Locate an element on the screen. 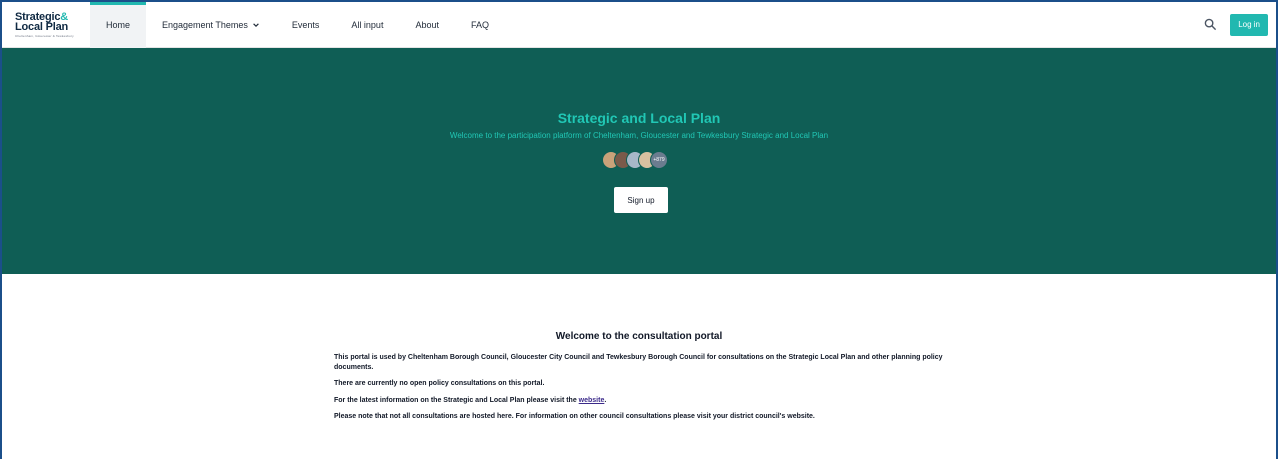 The width and height of the screenshot is (1278, 459). nav-all-input: All input is located at coordinates (367, 25).